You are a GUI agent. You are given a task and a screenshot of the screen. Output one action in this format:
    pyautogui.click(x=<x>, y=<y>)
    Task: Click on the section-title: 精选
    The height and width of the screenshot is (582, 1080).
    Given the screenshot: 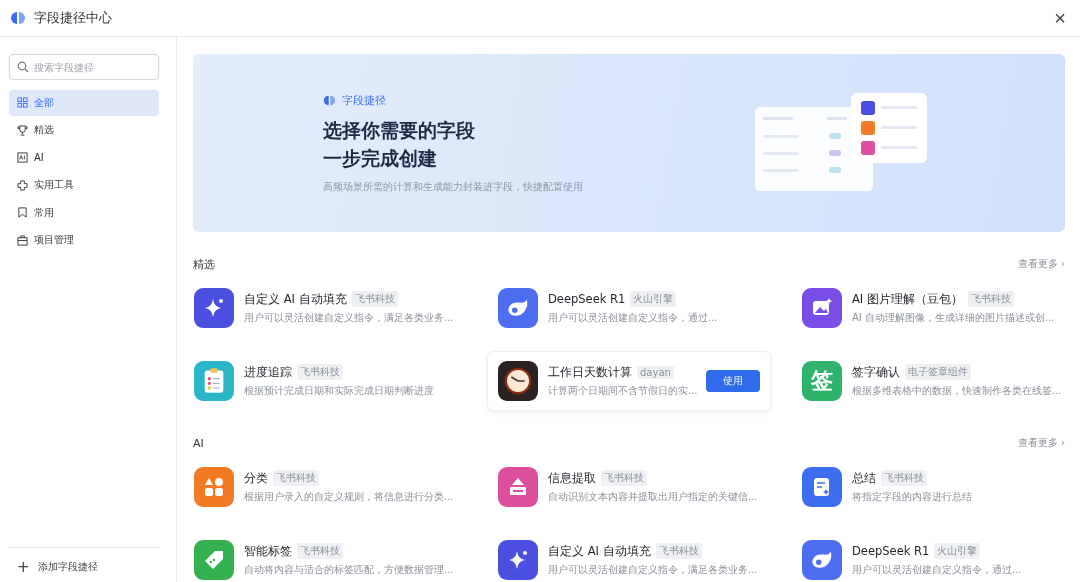 What is the action you would take?
    pyautogui.click(x=204, y=264)
    